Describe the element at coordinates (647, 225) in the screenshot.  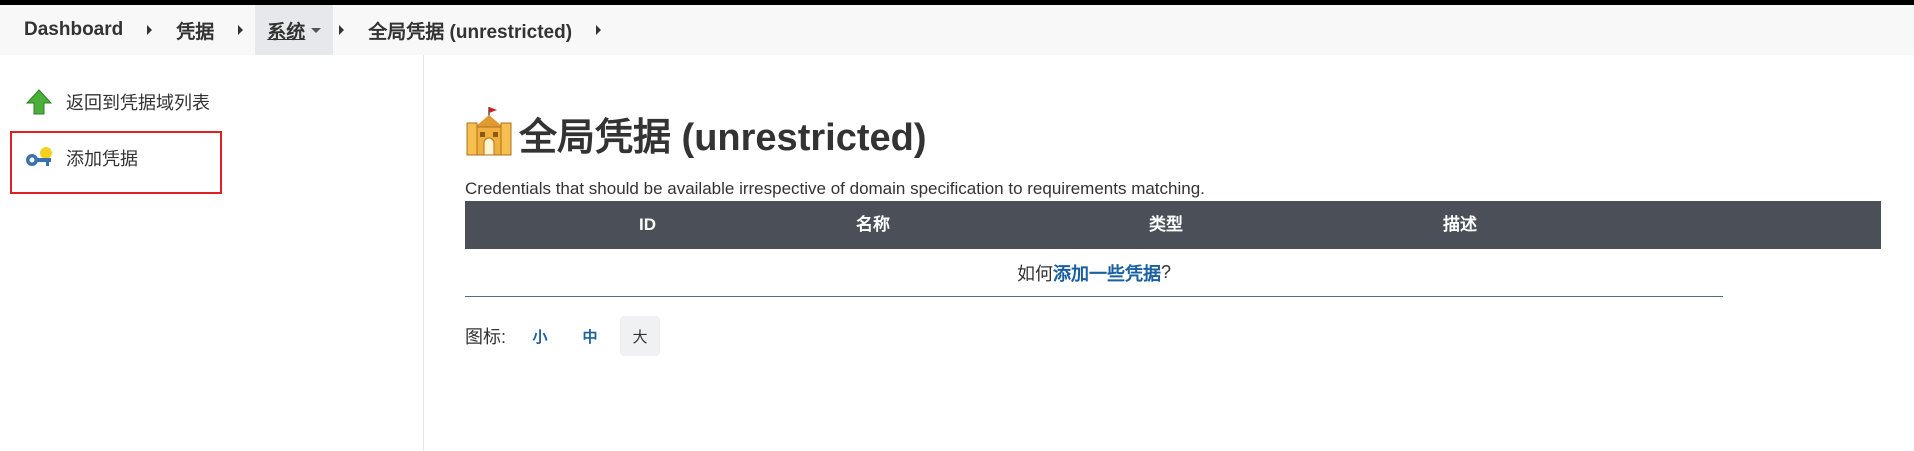
I see `column-header-id: ID` at that location.